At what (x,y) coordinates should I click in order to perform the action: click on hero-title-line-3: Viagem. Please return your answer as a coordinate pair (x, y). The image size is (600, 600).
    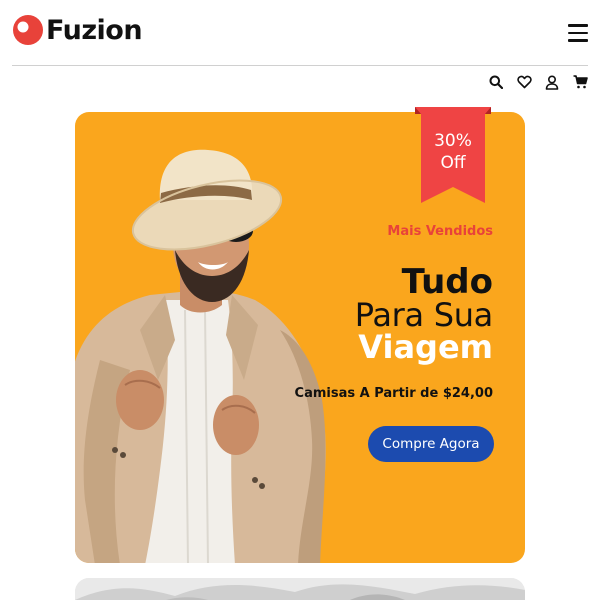
    Looking at the image, I should click on (425, 347).